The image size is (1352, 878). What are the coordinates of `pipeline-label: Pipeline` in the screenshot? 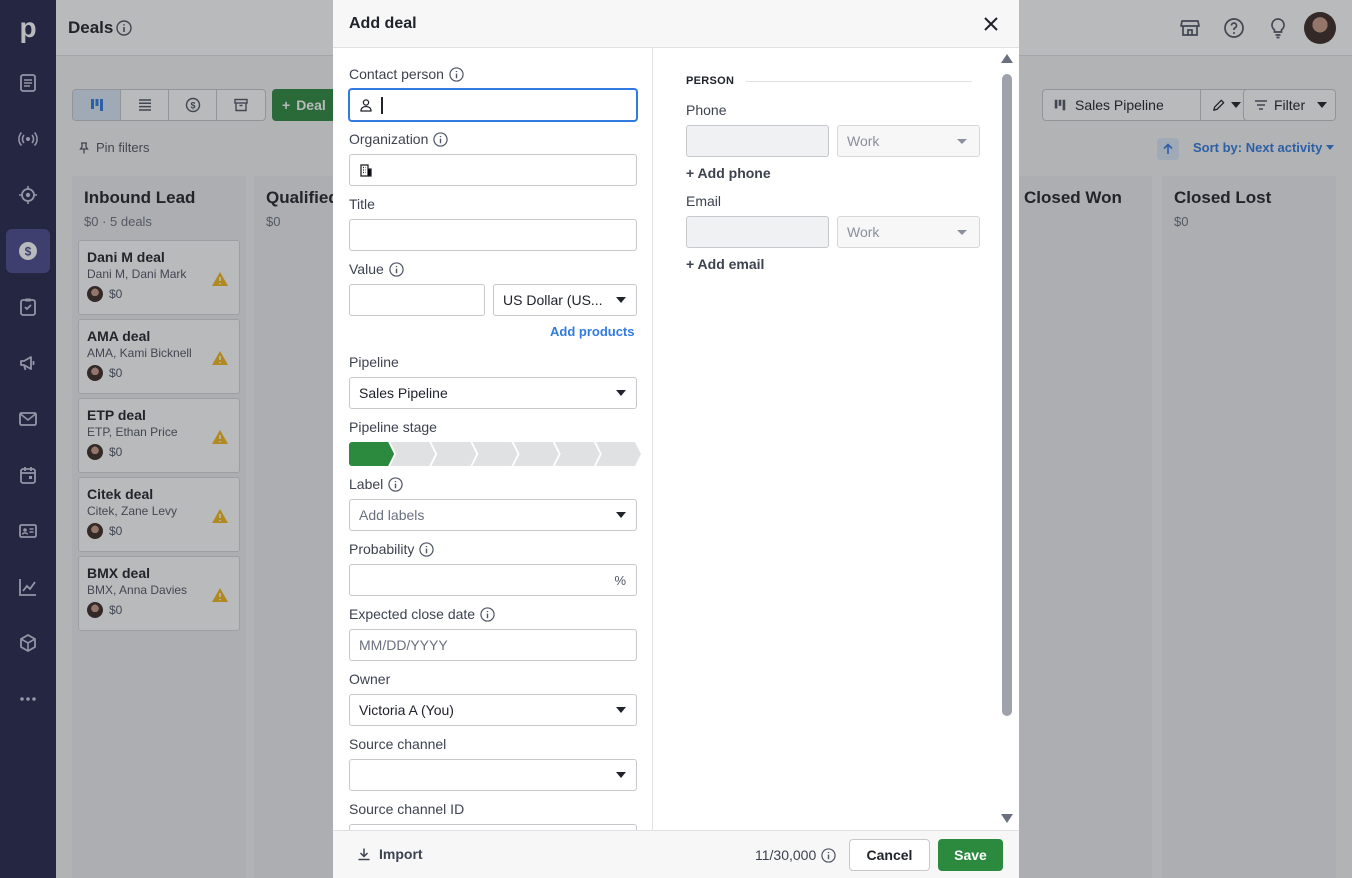 It's located at (374, 362).